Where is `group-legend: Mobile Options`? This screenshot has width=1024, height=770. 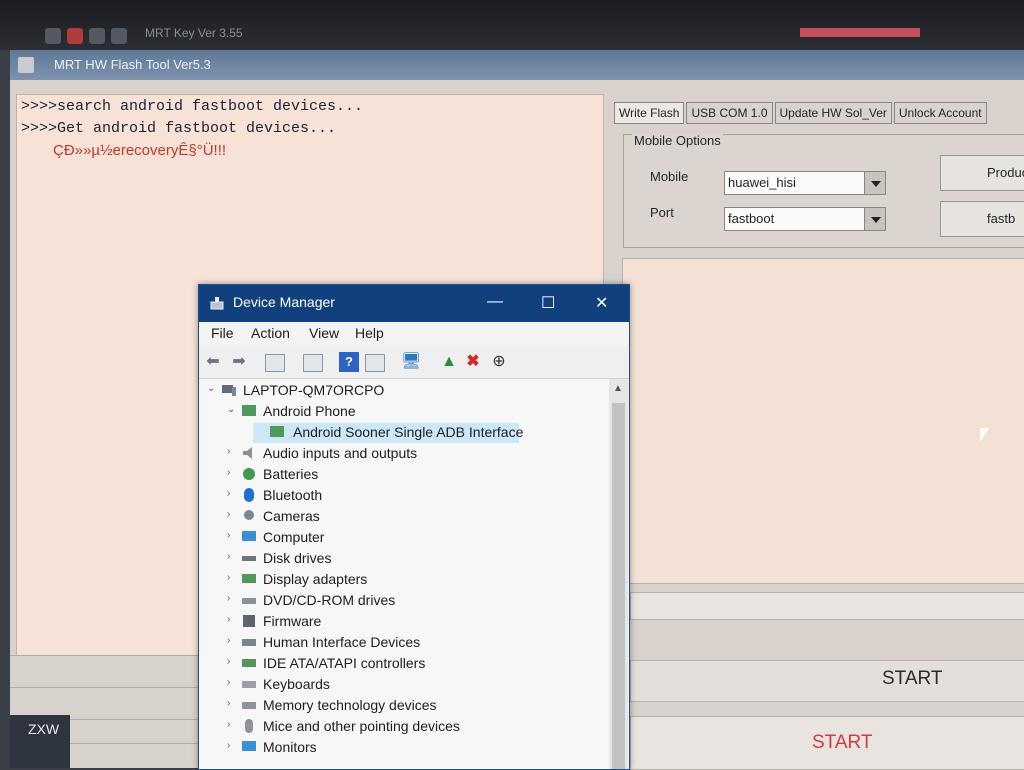
group-legend: Mobile Options is located at coordinates (677, 140).